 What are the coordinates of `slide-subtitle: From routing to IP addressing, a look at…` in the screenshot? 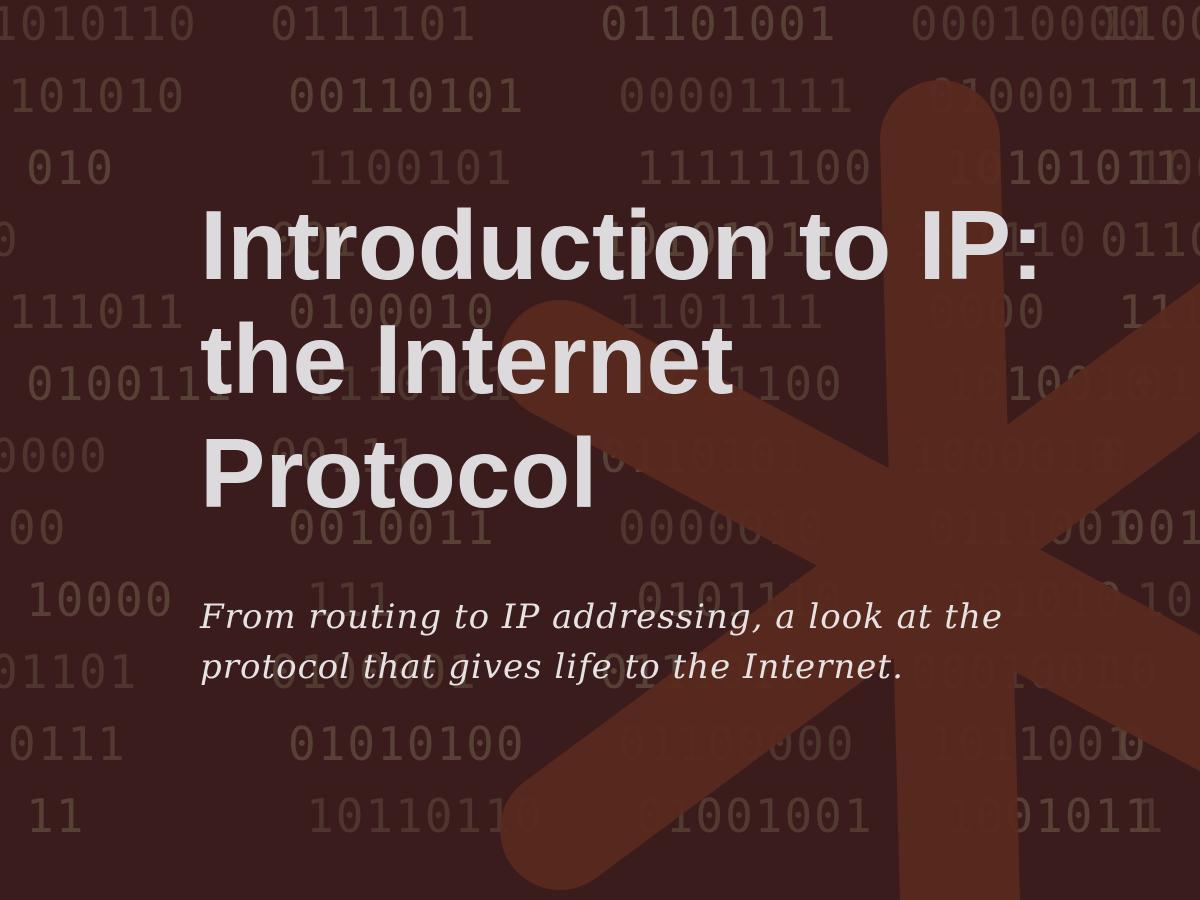 It's located at (601, 642).